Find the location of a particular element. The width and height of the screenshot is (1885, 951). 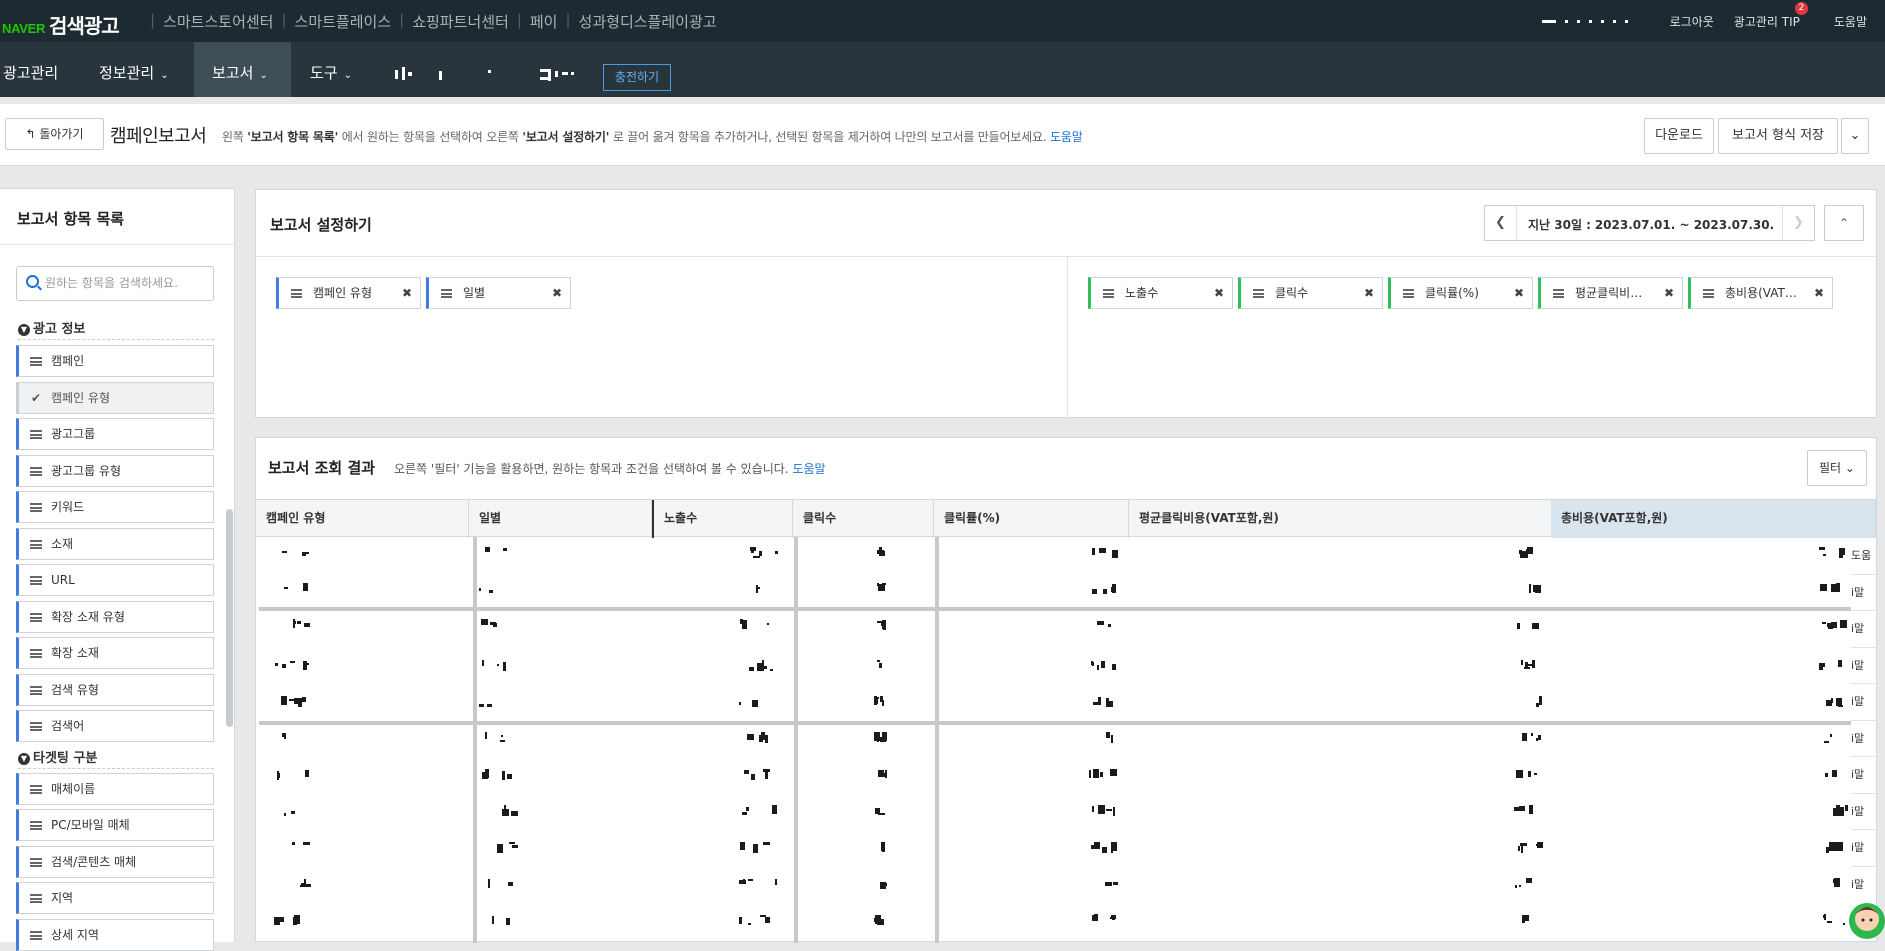

list-item-search-content-media: 검색/콘텐츠 매체 is located at coordinates (115, 862).